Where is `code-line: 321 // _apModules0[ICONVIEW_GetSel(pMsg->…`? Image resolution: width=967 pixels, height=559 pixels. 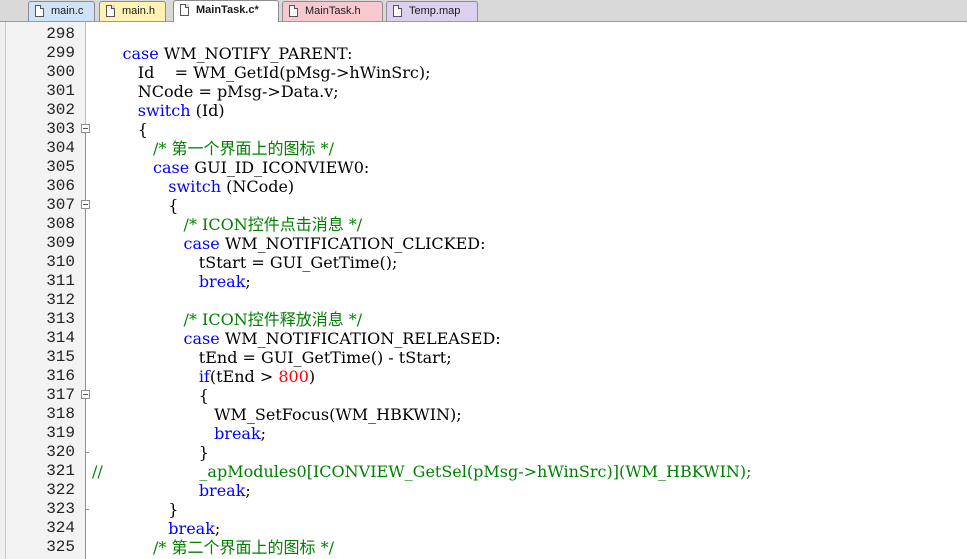 code-line: 321 // _apModules0[ICONVIEW_GetSel(pMsg->… is located at coordinates (483, 471).